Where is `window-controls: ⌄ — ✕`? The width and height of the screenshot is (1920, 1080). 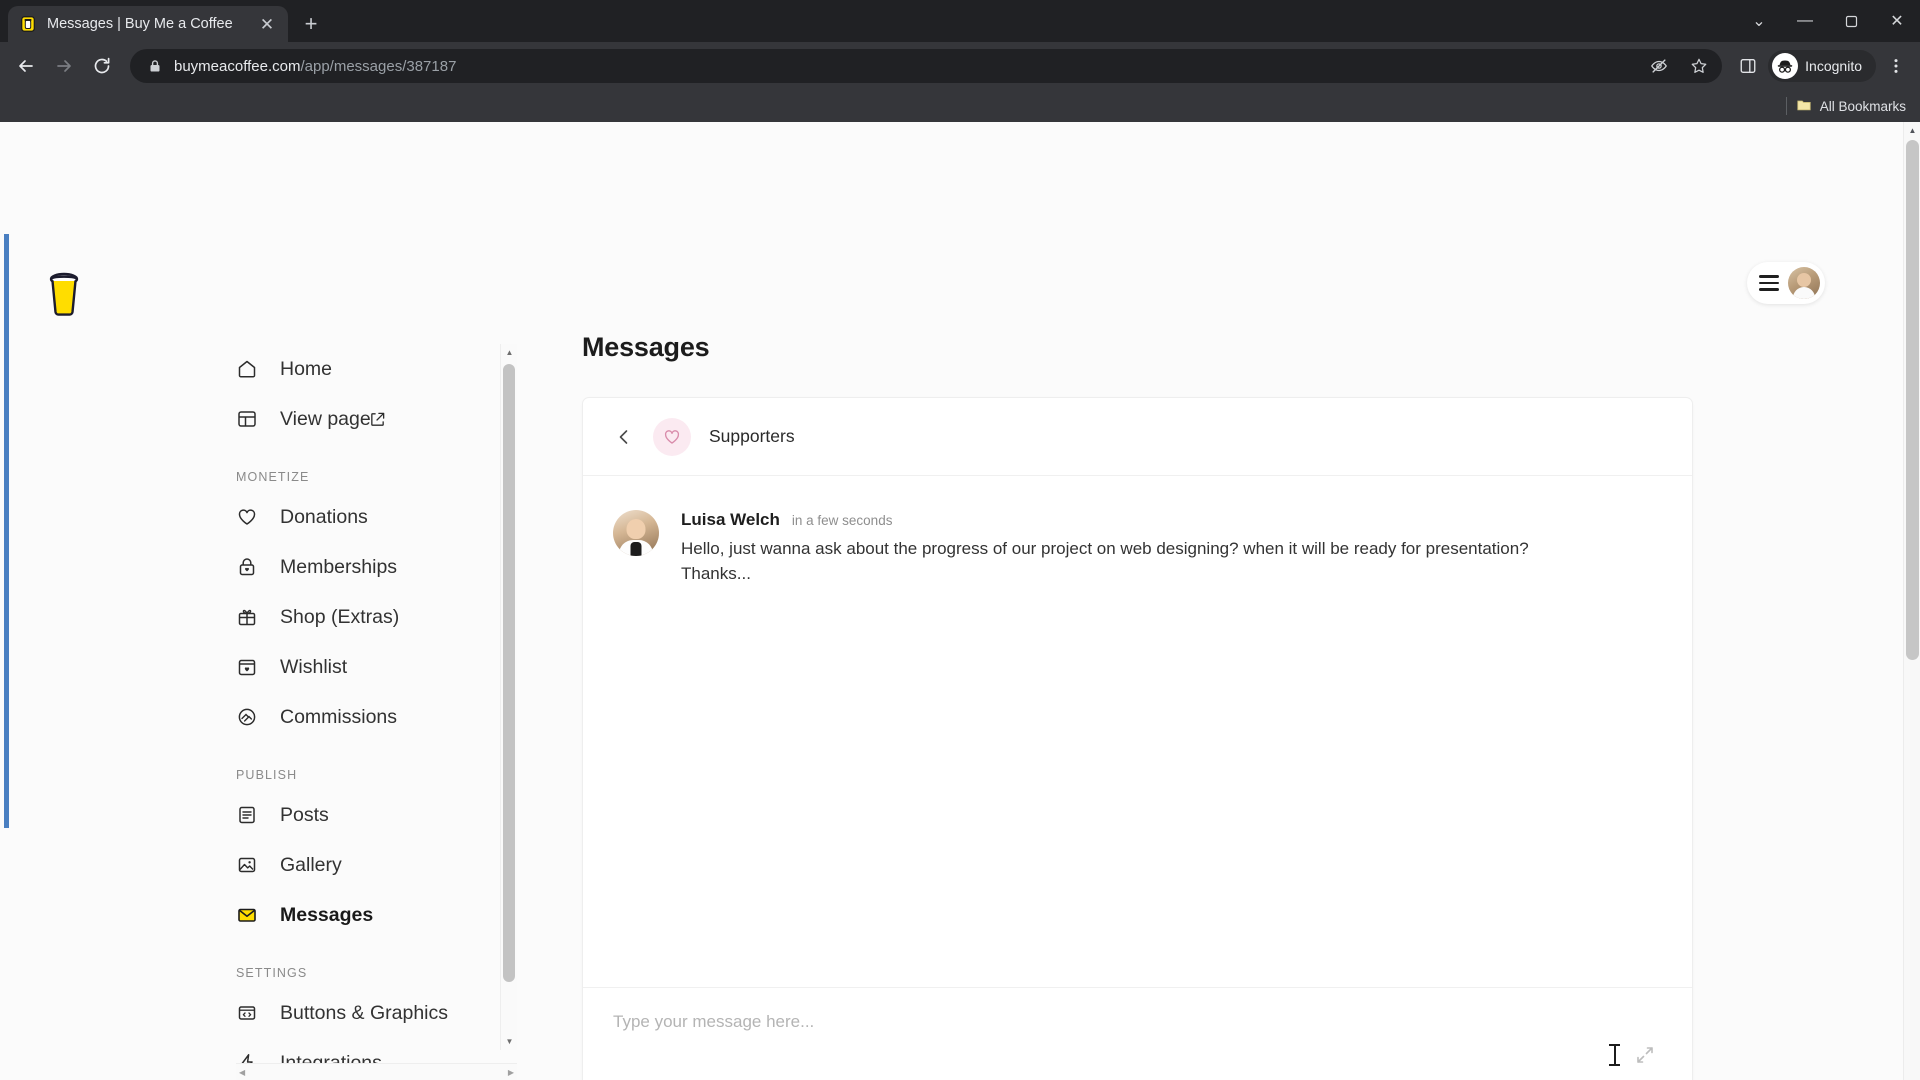 window-controls: ⌄ — ✕ is located at coordinates (1828, 21).